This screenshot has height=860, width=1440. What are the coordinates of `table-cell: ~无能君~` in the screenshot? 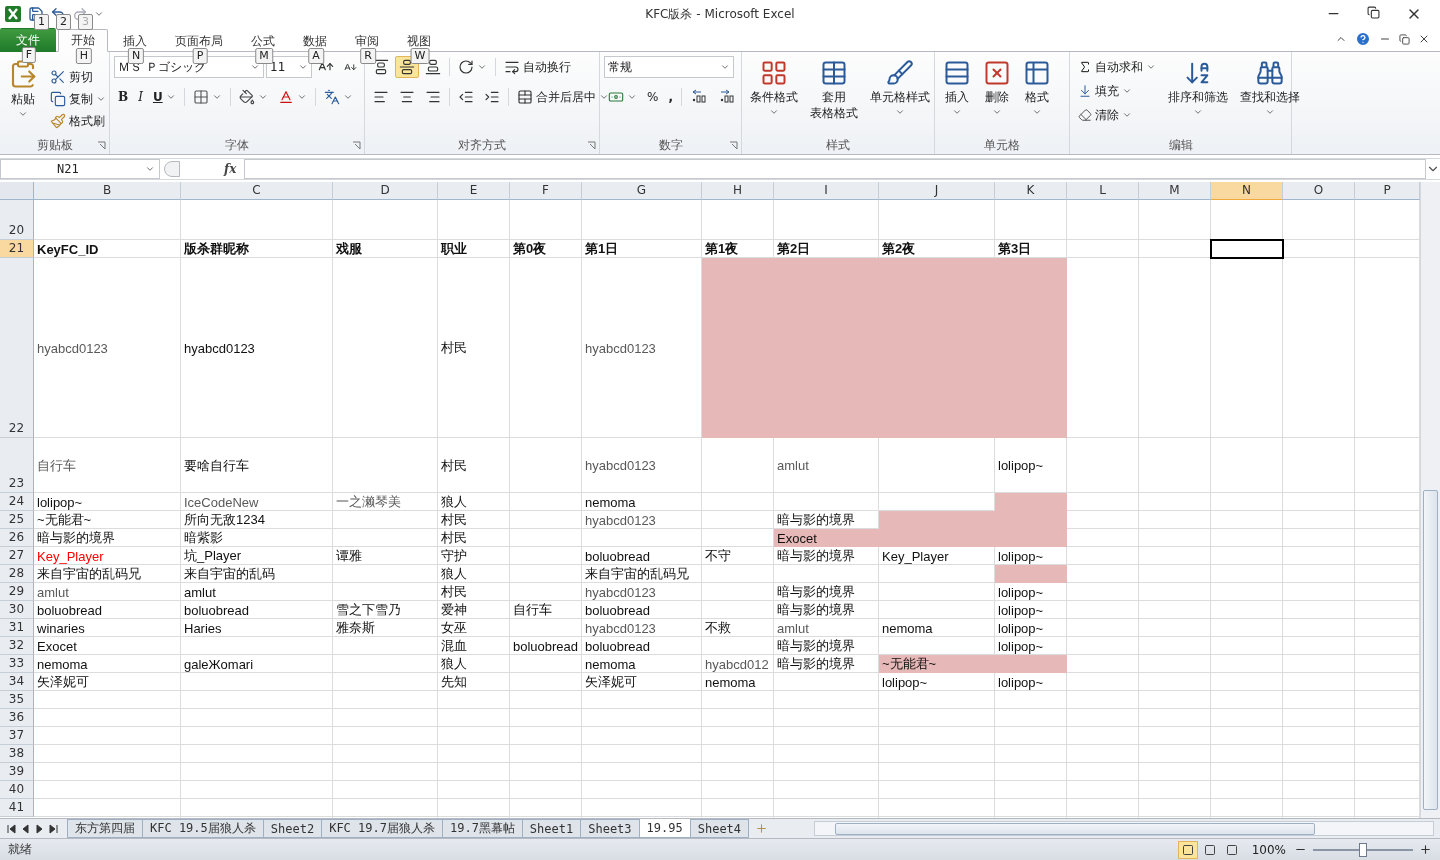 It's located at (937, 664).